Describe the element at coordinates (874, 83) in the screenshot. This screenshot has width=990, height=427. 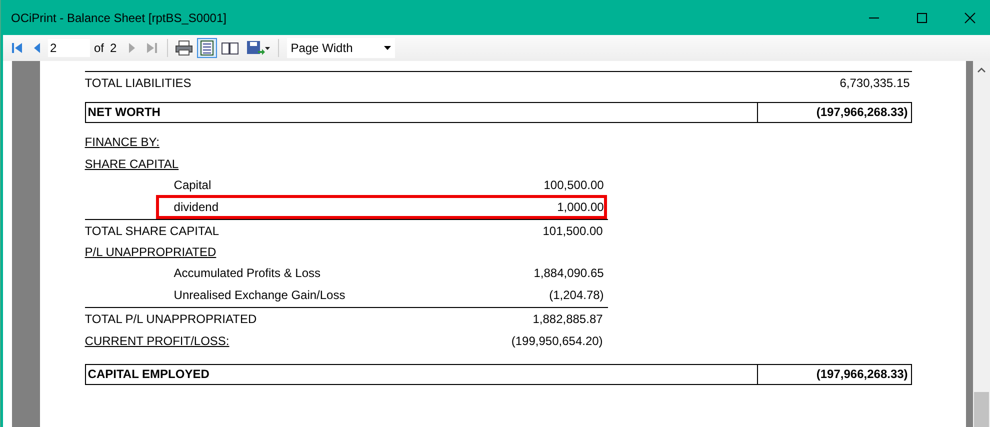
I see `amount: 6,730,335.15` at that location.